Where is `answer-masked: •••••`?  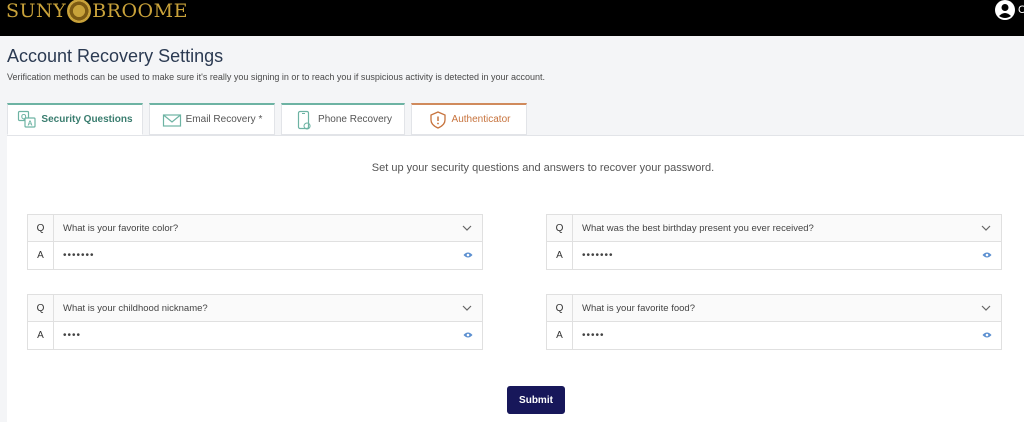 answer-masked: ••••• is located at coordinates (787, 335).